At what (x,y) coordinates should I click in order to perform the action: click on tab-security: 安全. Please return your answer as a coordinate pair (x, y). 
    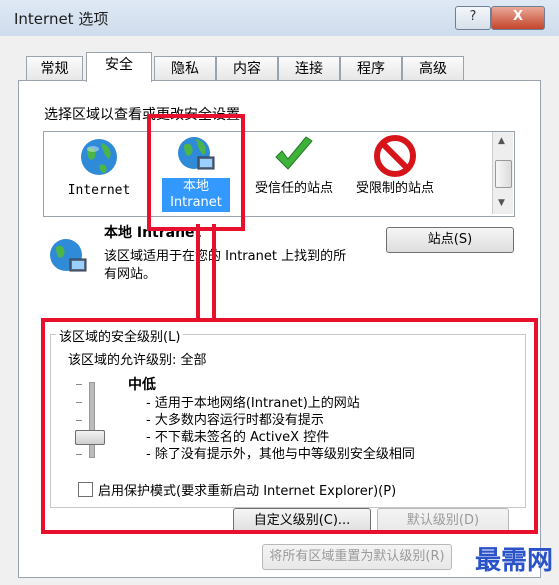
    Looking at the image, I should click on (119, 67).